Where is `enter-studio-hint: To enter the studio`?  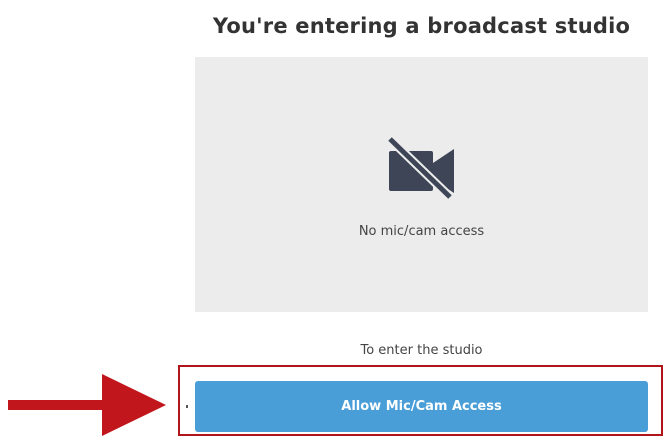
enter-studio-hint: To enter the studio is located at coordinates (421, 350).